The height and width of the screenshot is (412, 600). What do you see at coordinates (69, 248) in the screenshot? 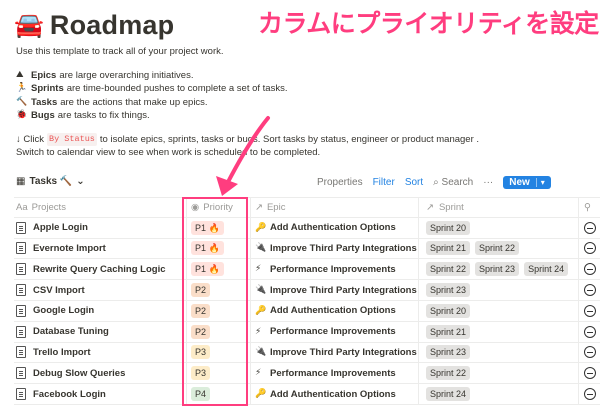
I see `project-name: Evernote Import` at bounding box center [69, 248].